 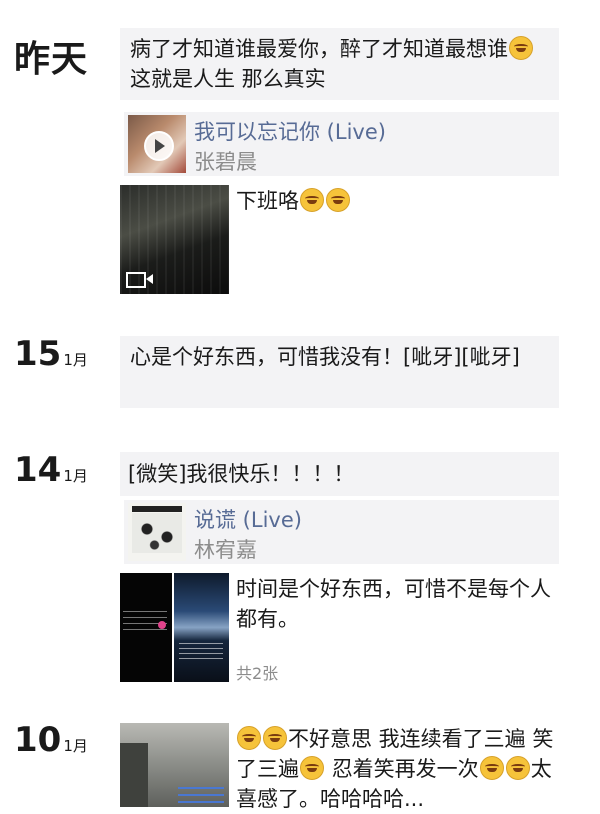 I want to click on music-card: 说谎 (Live) 林宥嘉, so click(x=341, y=532).